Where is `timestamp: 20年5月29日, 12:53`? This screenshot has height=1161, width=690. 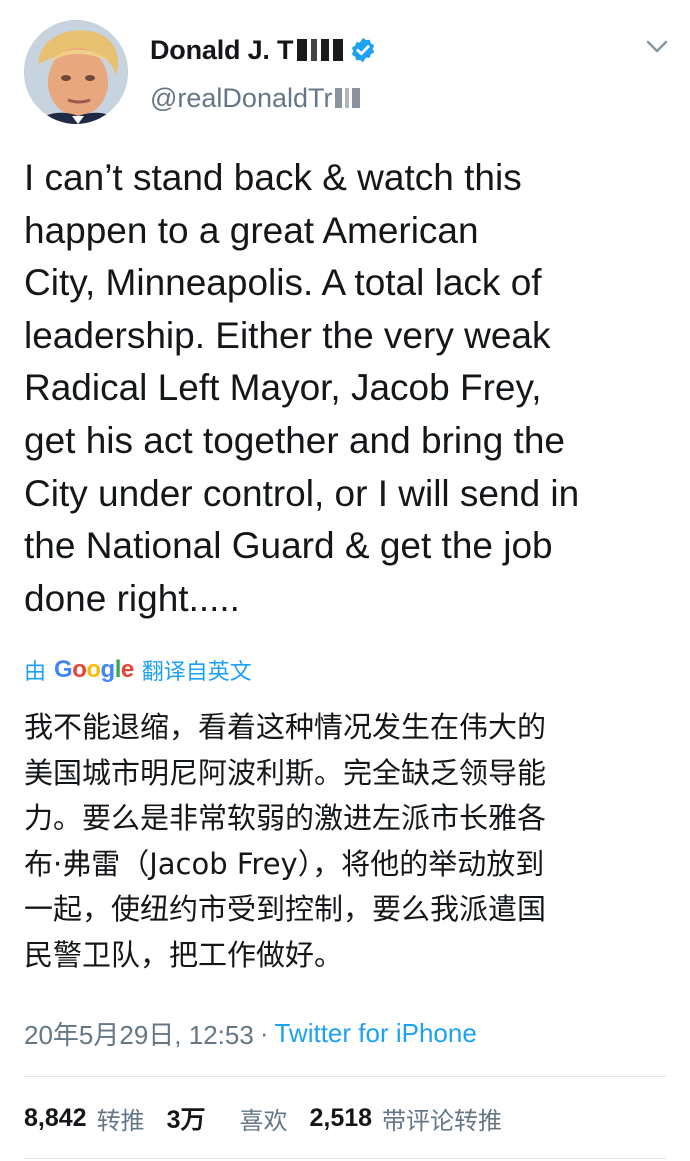 timestamp: 20年5月29日, 12:53 is located at coordinates (139, 1033).